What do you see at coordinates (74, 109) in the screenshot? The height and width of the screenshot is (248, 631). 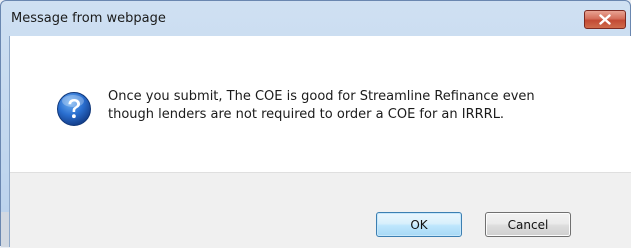 I see `question-icon` at bounding box center [74, 109].